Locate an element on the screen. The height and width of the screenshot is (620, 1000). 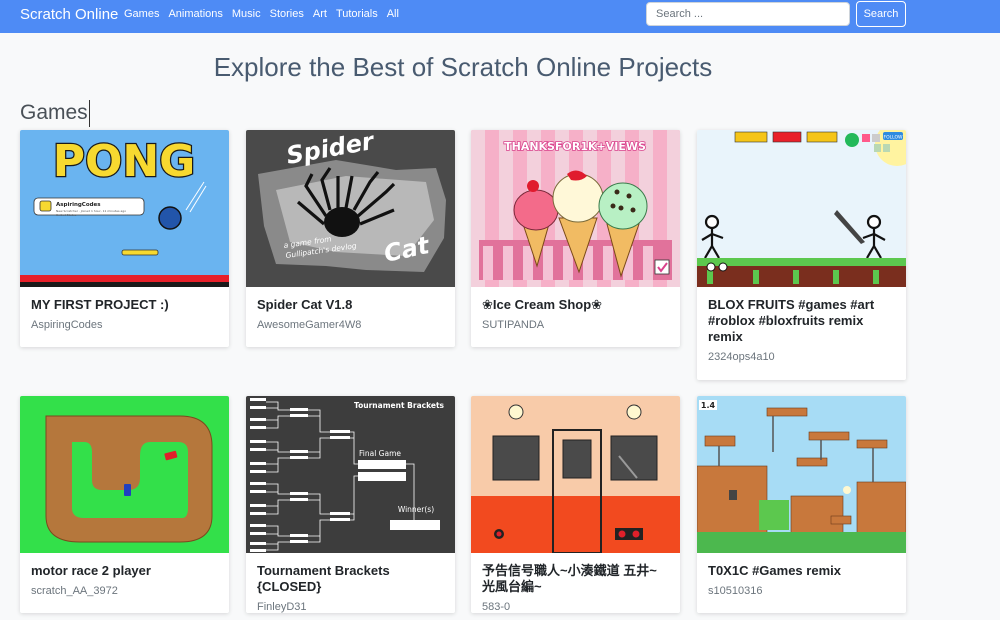
svg-text: AspiringCodes is located at coordinates (78, 205).